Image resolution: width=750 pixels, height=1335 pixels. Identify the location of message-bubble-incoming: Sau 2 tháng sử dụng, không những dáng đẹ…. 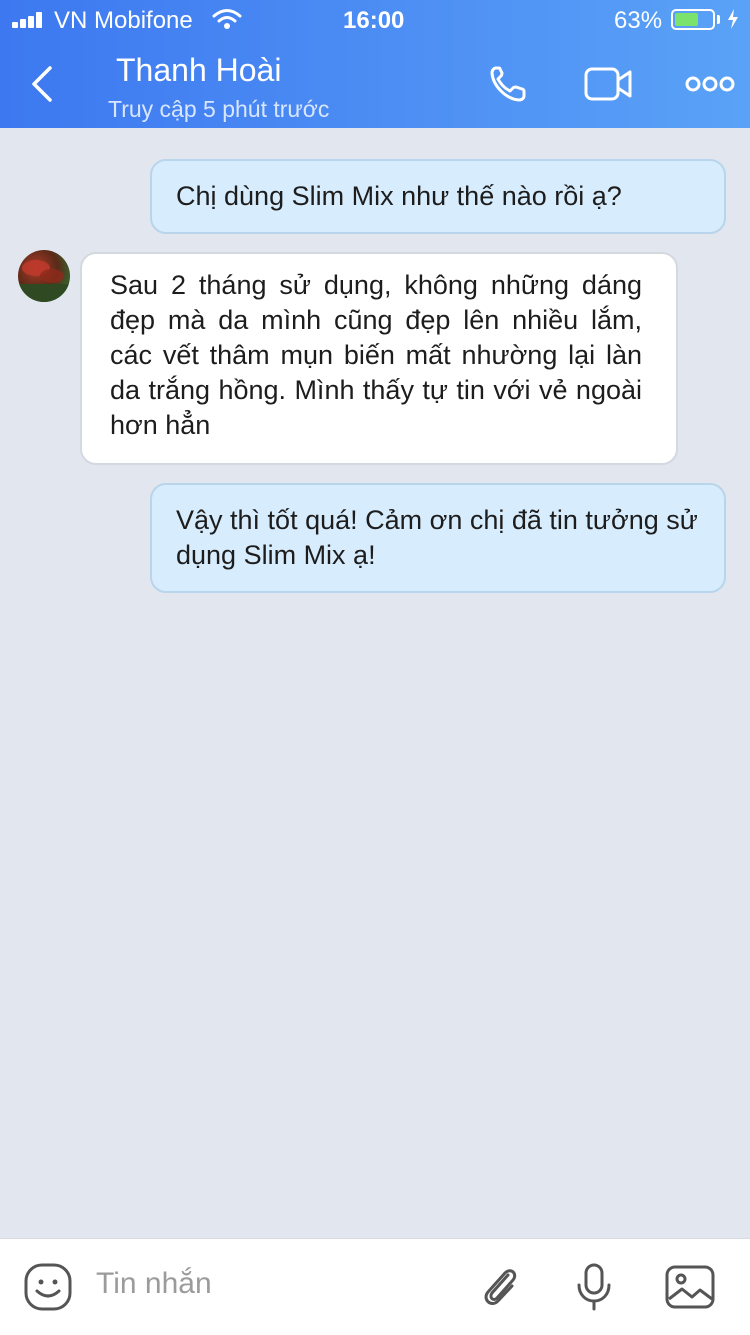
(379, 358).